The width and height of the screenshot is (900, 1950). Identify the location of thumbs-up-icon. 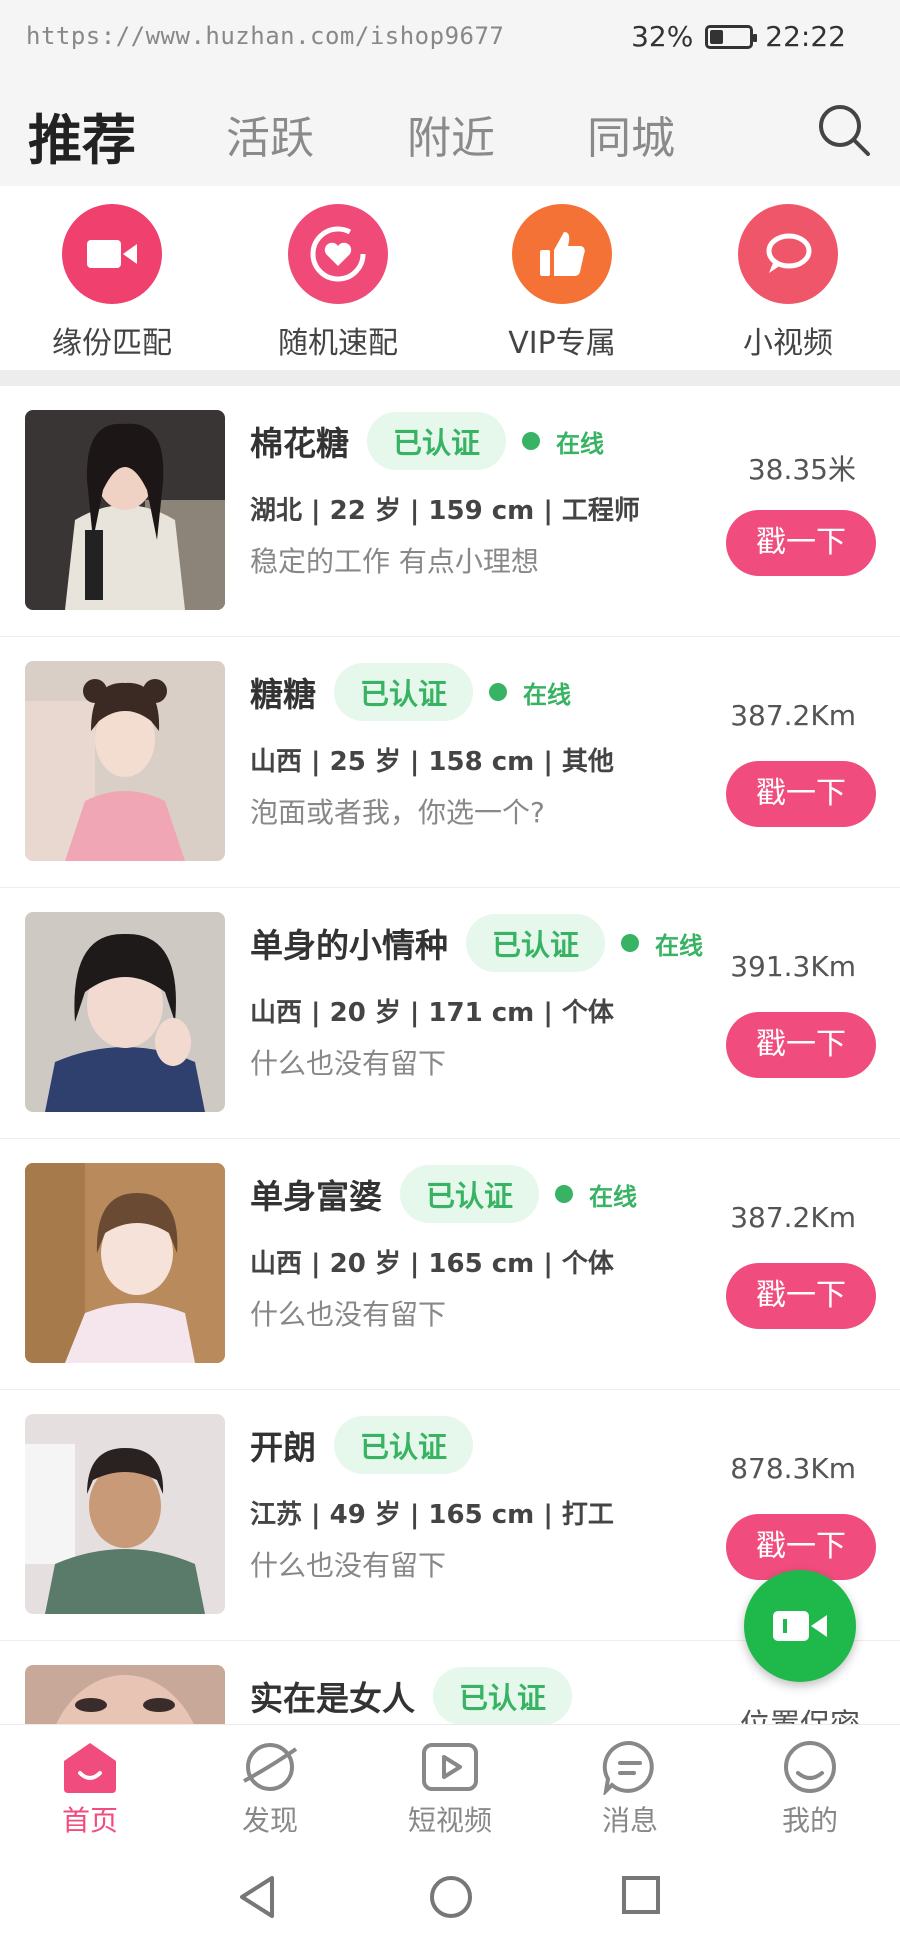
(562, 254).